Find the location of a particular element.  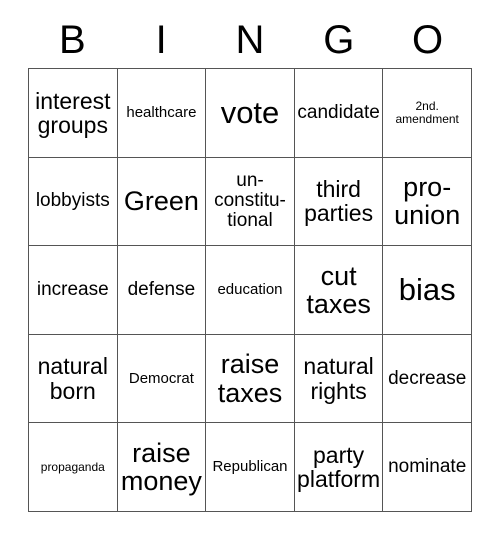

bingo-cell-text: bias is located at coordinates (427, 289).